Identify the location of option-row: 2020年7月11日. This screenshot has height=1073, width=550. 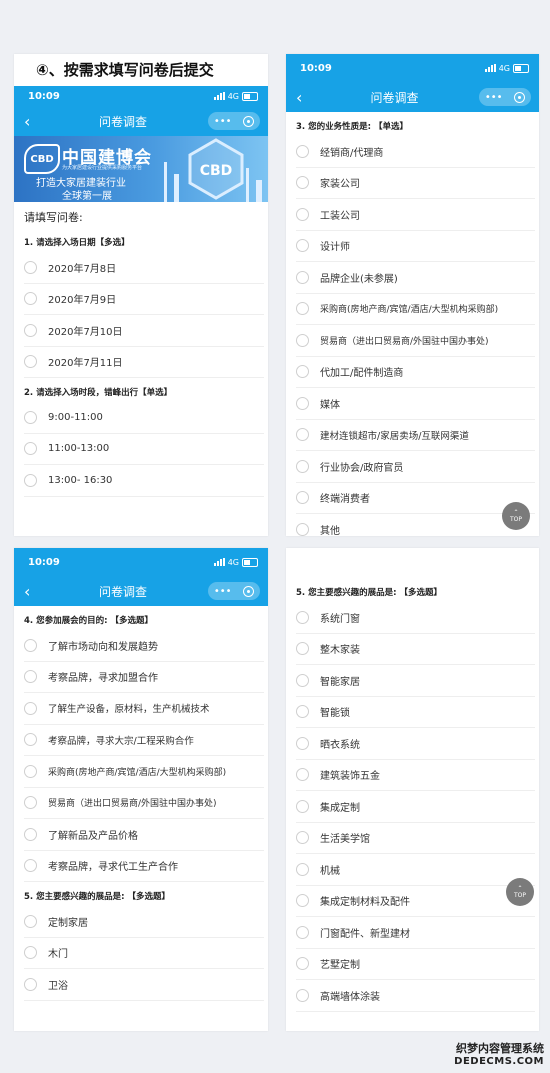
(144, 362).